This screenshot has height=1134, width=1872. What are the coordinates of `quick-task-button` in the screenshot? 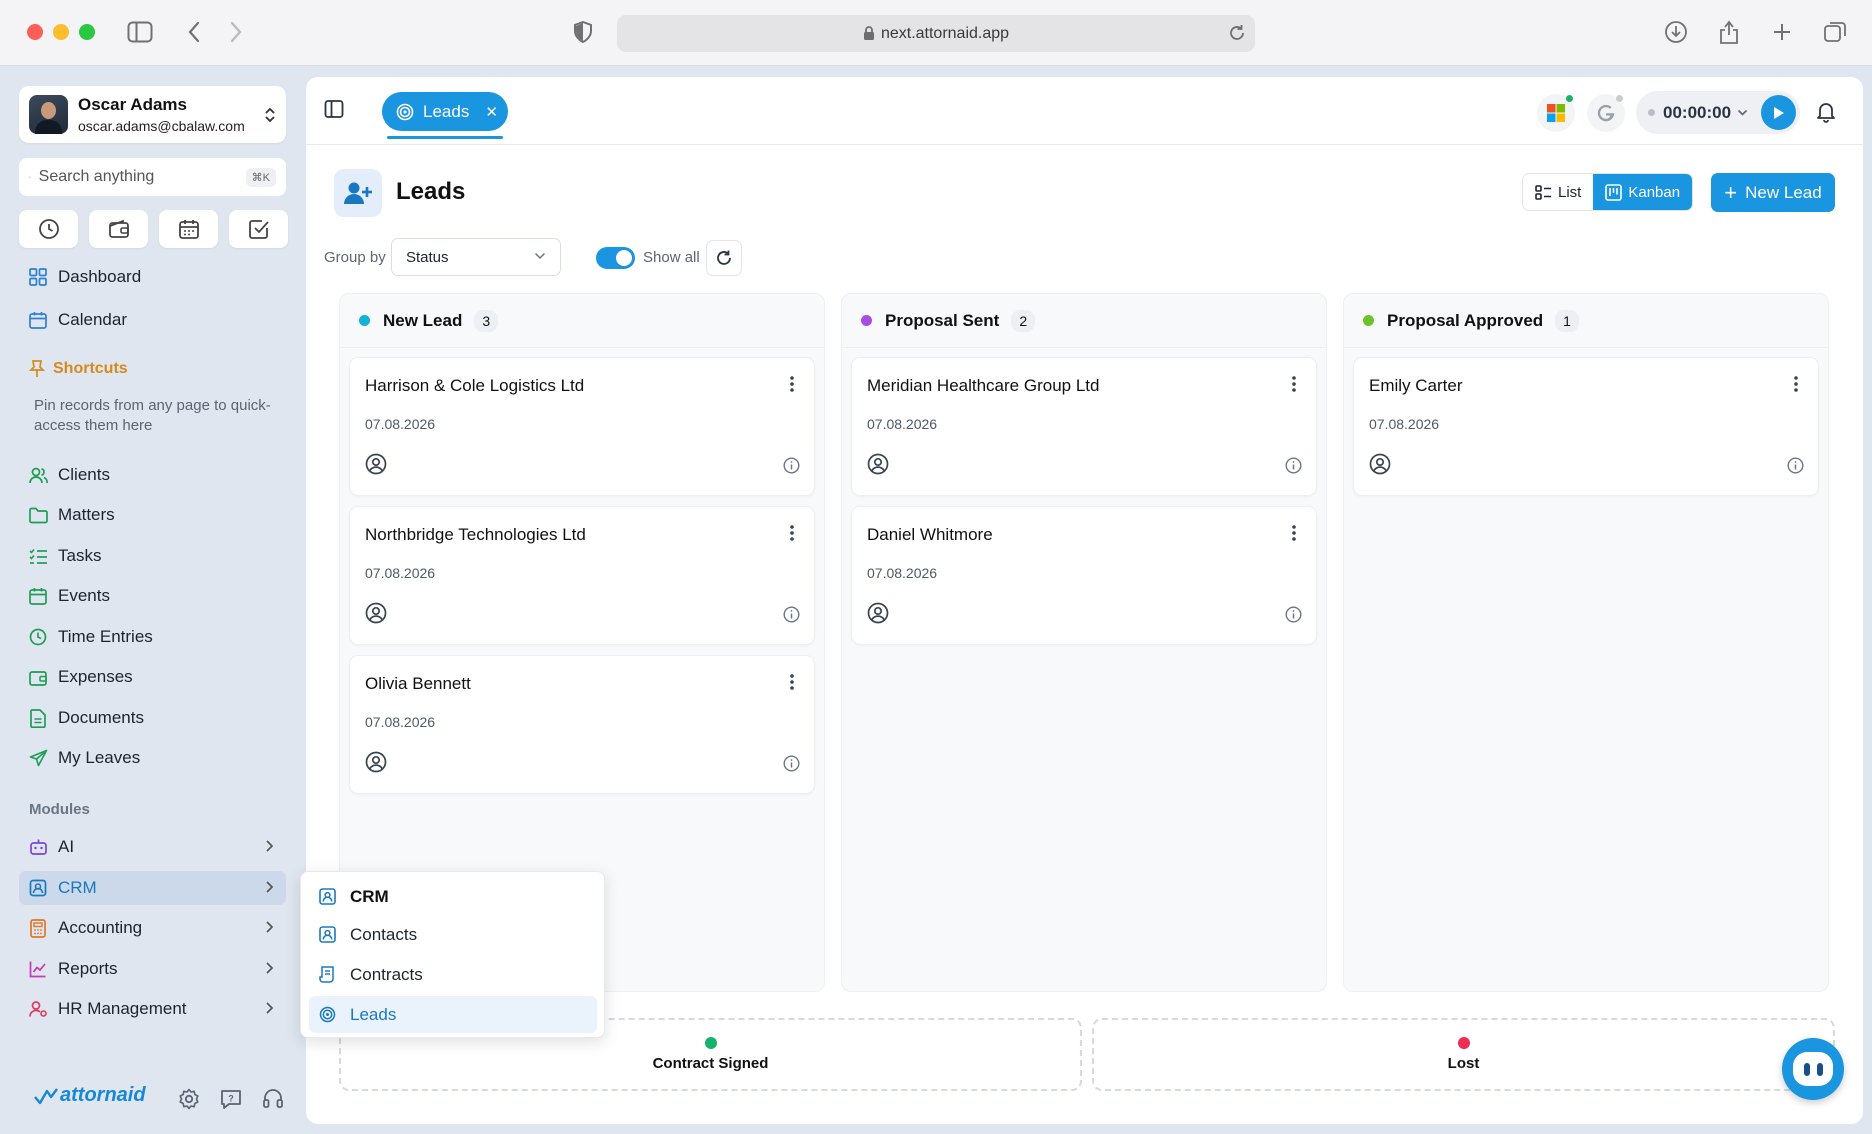 It's located at (258, 229).